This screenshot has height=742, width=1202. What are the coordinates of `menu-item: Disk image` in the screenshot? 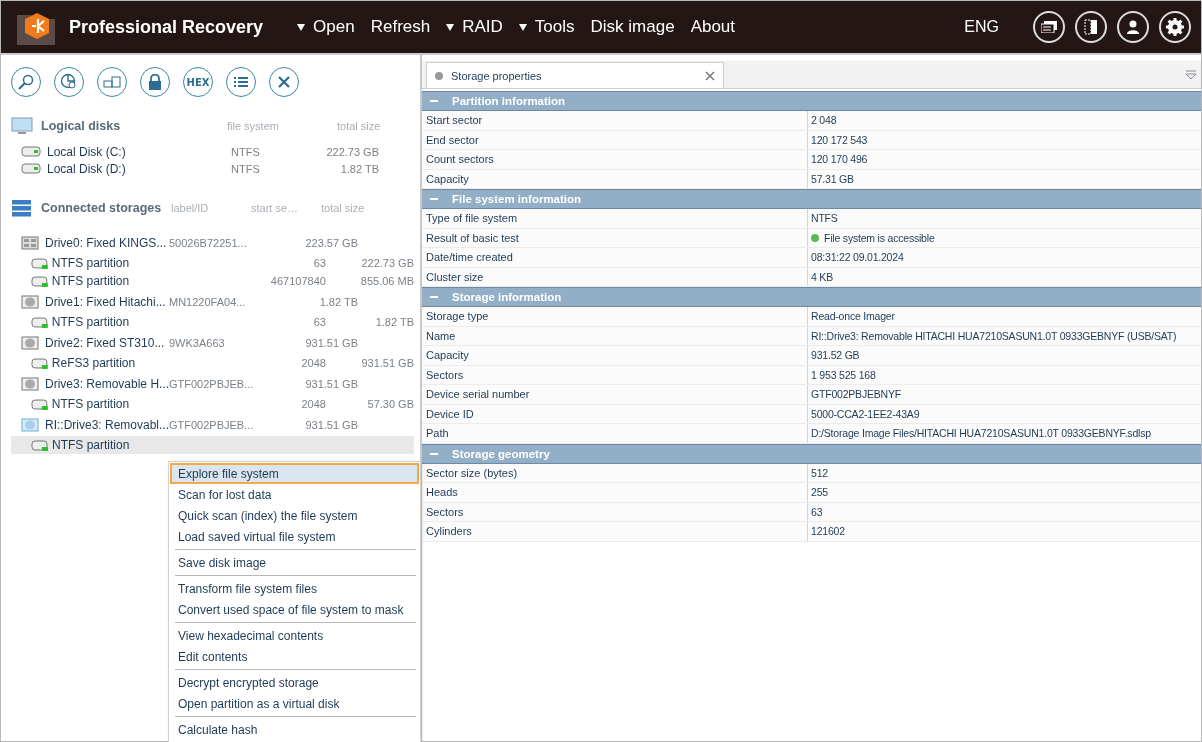 It's located at (632, 27).